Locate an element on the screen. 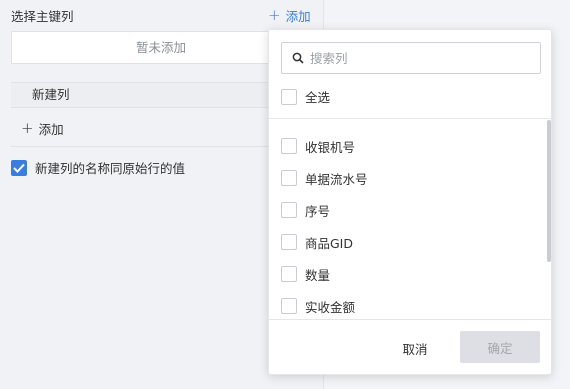 This screenshot has width=570, height=389. list-scrollbar is located at coordinates (549, 191).